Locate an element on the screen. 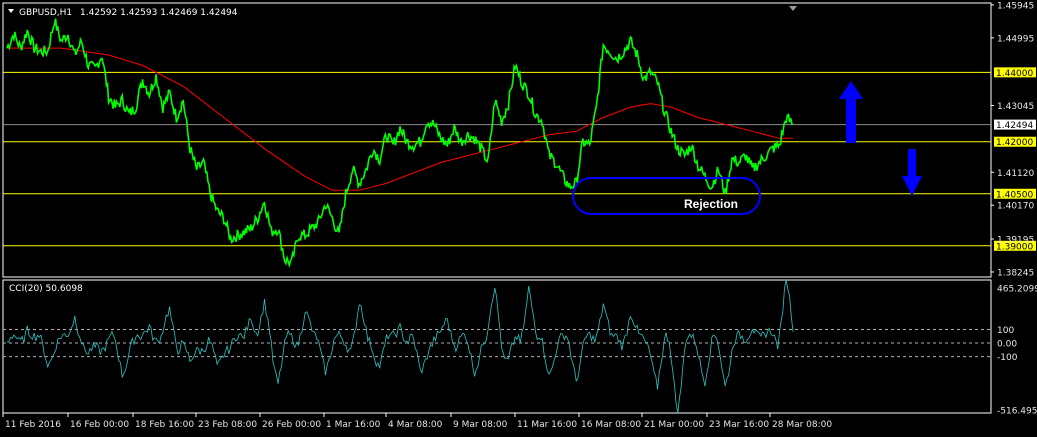 Image resolution: width=1037 pixels, height=437 pixels. time-tick-label-9: 16 Mar 08:00 is located at coordinates (611, 425).